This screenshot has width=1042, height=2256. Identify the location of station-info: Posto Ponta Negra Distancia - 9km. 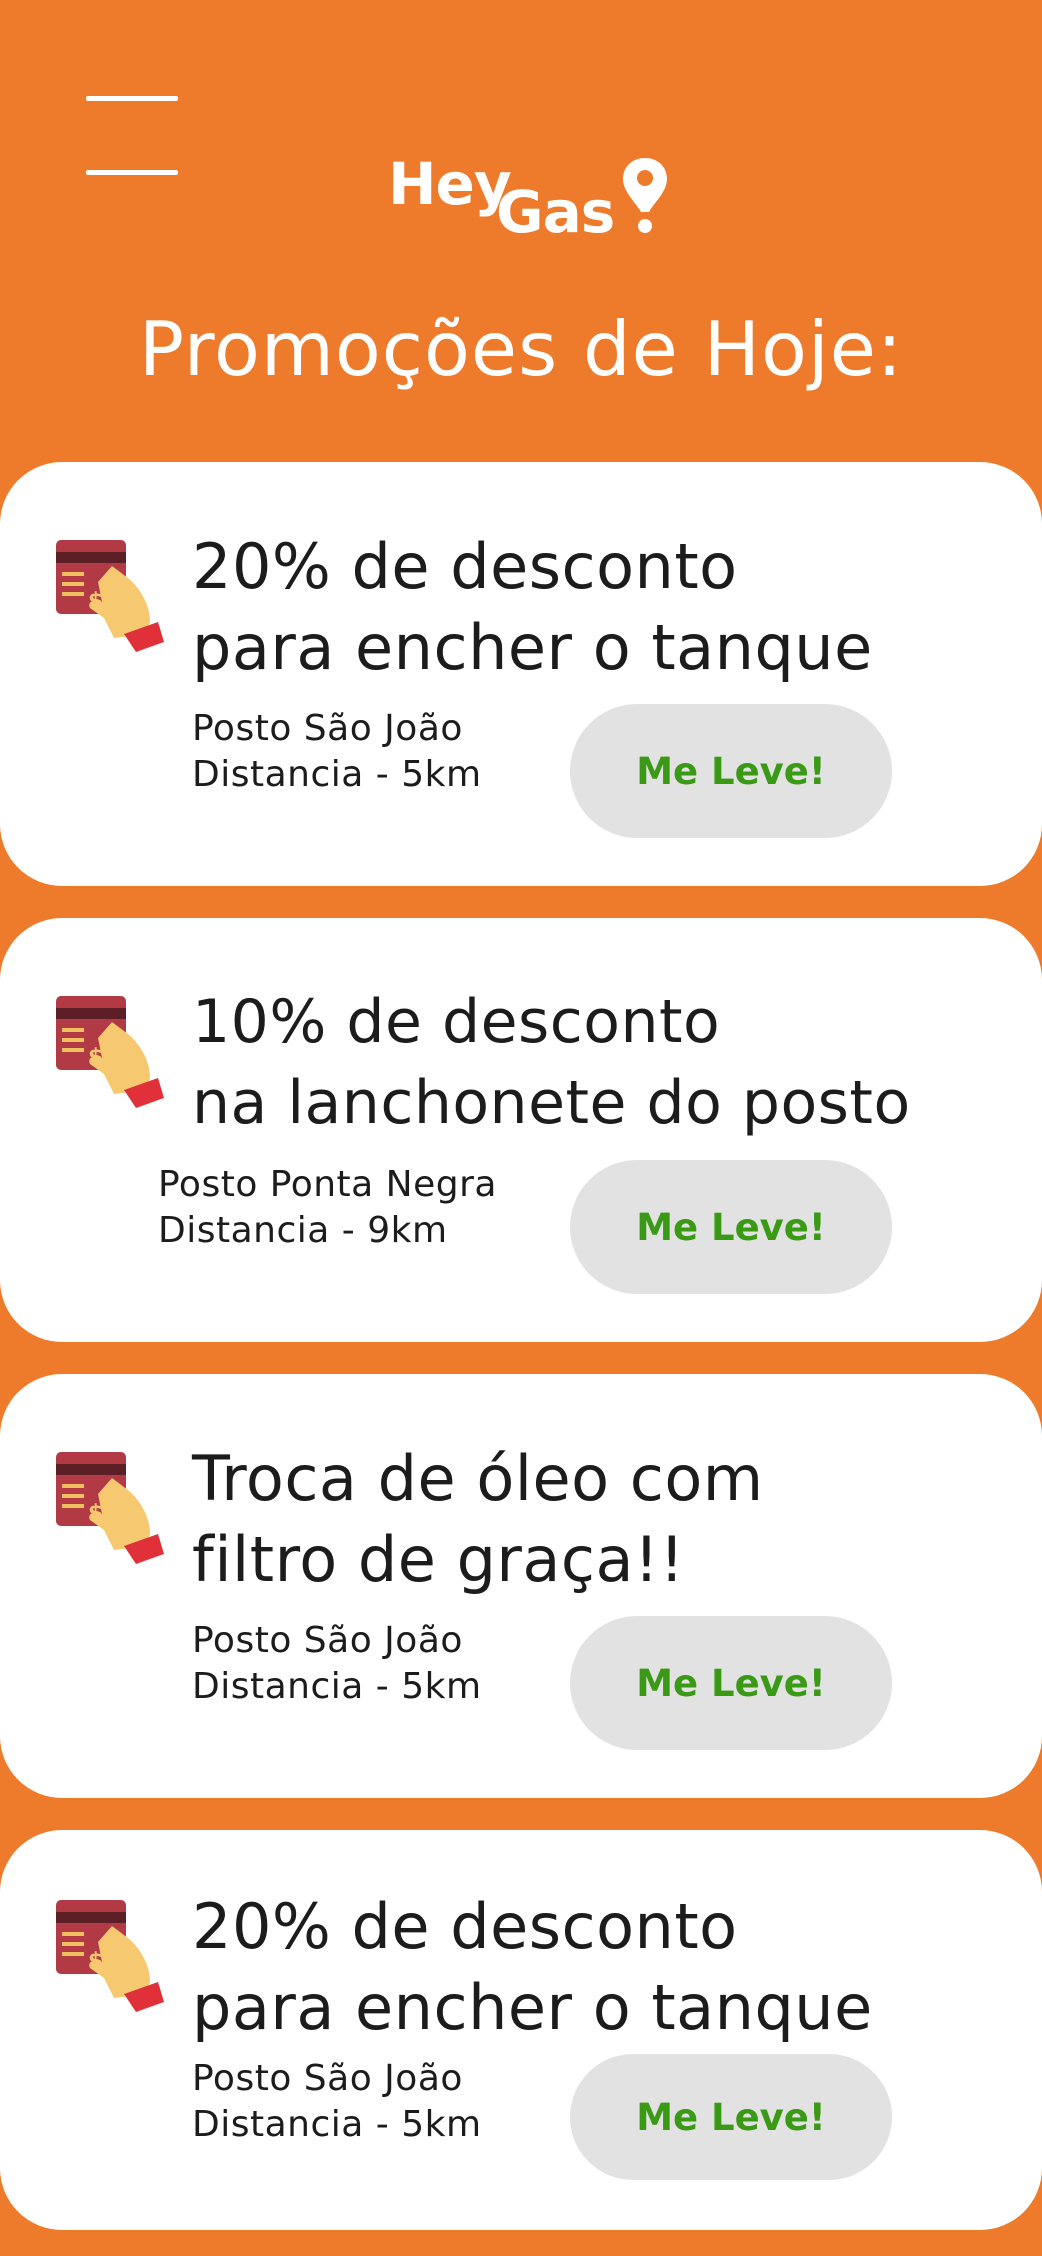
(327, 1208).